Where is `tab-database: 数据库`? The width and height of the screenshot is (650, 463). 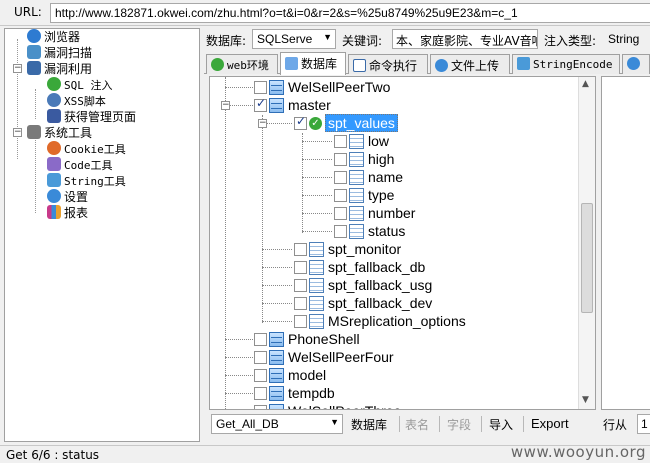 tab-database: 数据库 is located at coordinates (313, 63).